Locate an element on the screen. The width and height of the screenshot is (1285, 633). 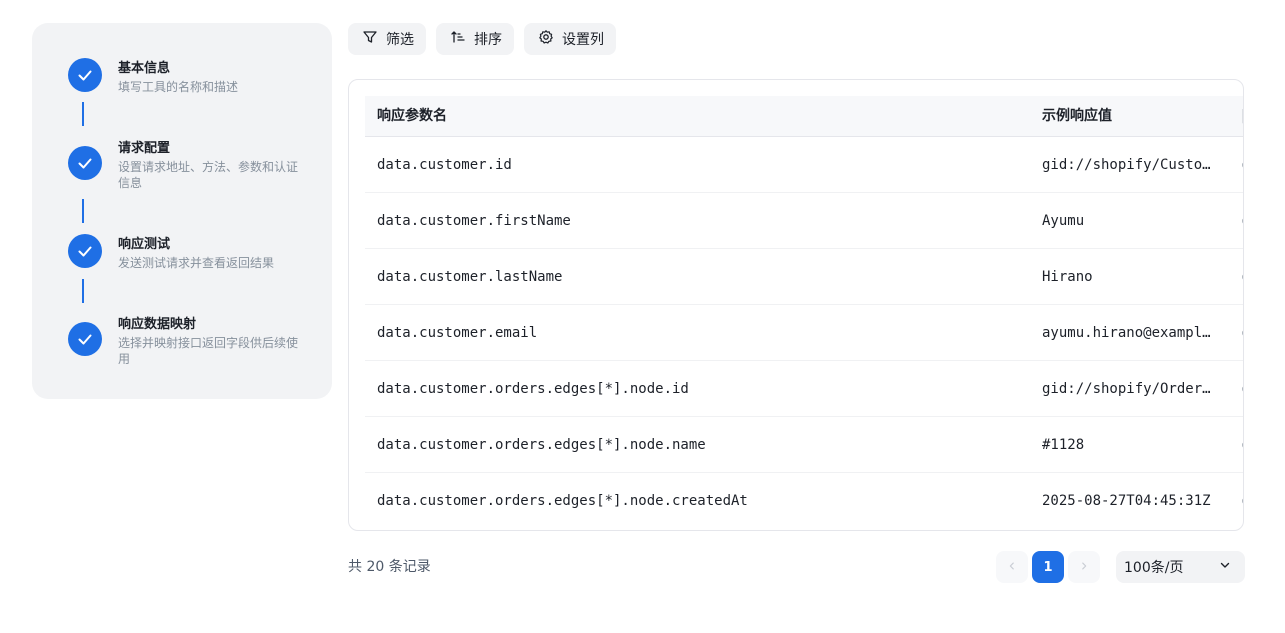
step-title: 响应测试 is located at coordinates (144, 244).